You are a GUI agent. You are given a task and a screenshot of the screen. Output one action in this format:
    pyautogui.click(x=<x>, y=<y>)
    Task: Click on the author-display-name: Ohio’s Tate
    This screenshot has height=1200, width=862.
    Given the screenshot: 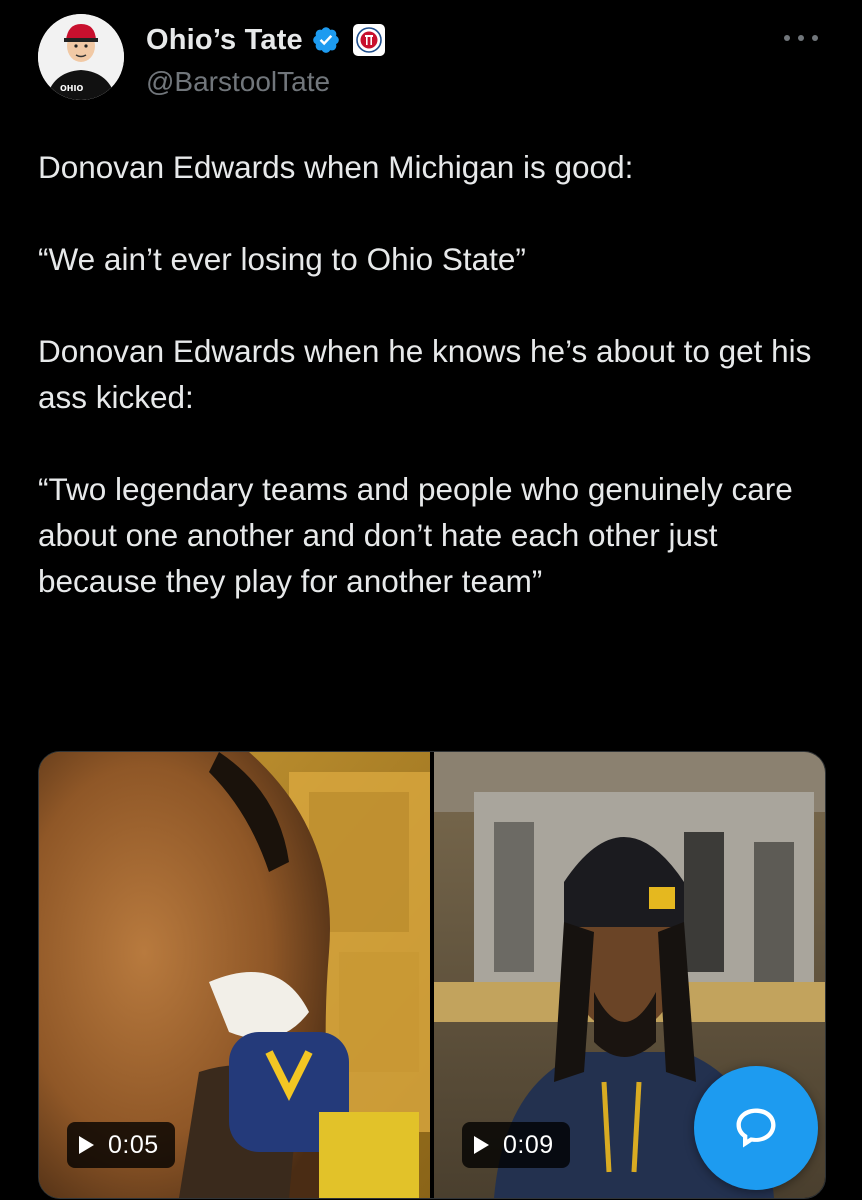 What is the action you would take?
    pyautogui.click(x=224, y=40)
    